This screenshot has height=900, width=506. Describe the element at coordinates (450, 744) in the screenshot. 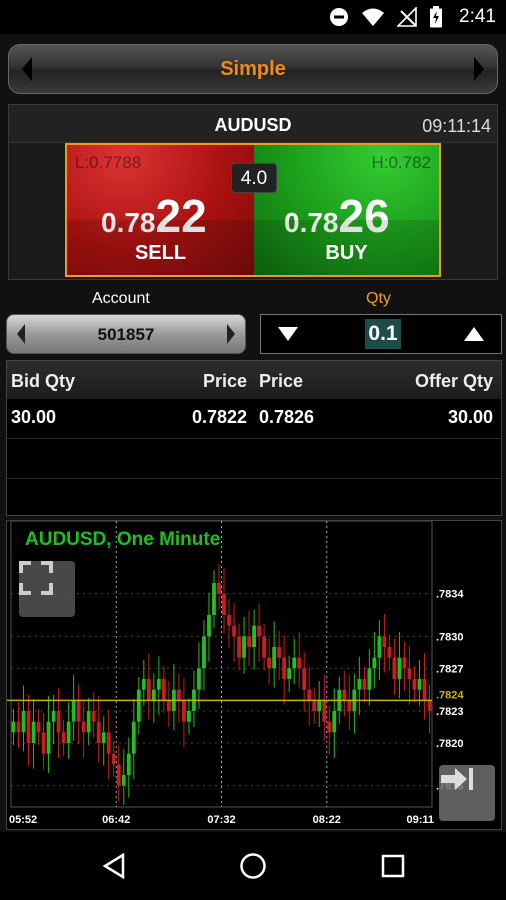

I see `y-tick-label: .7820` at that location.